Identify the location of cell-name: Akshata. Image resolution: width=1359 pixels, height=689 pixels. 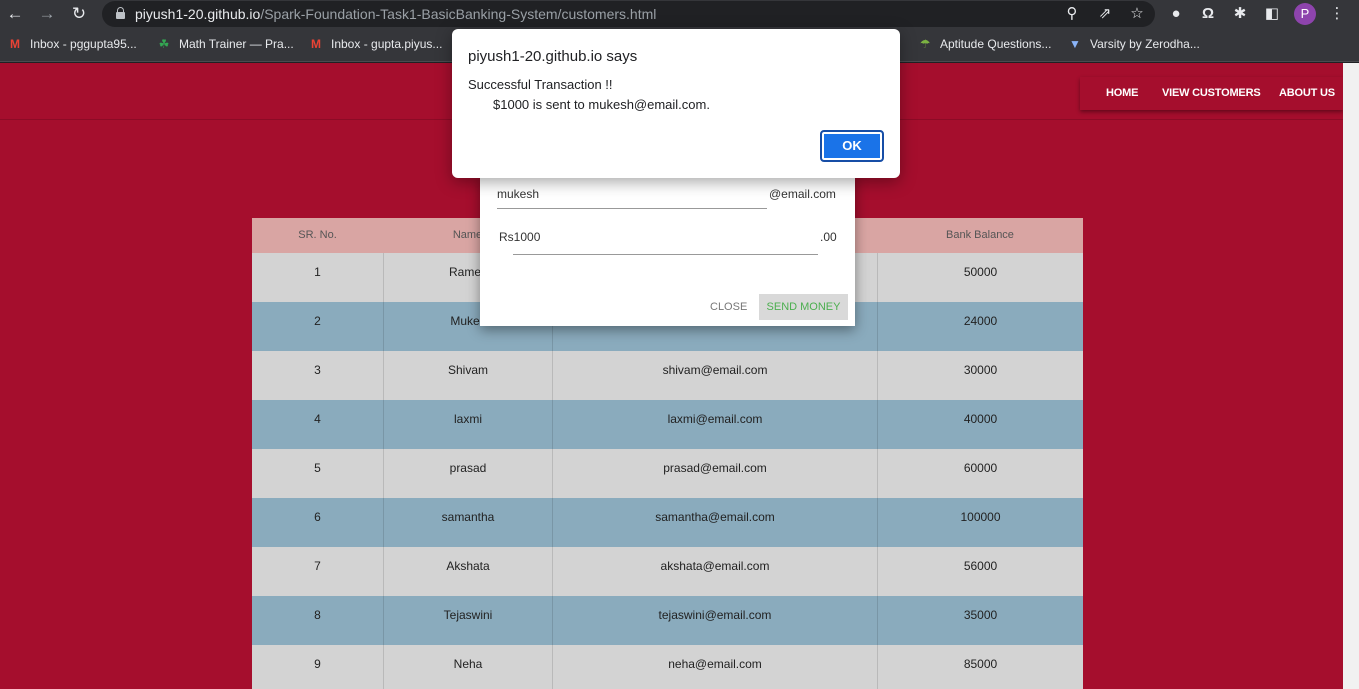
(467, 571).